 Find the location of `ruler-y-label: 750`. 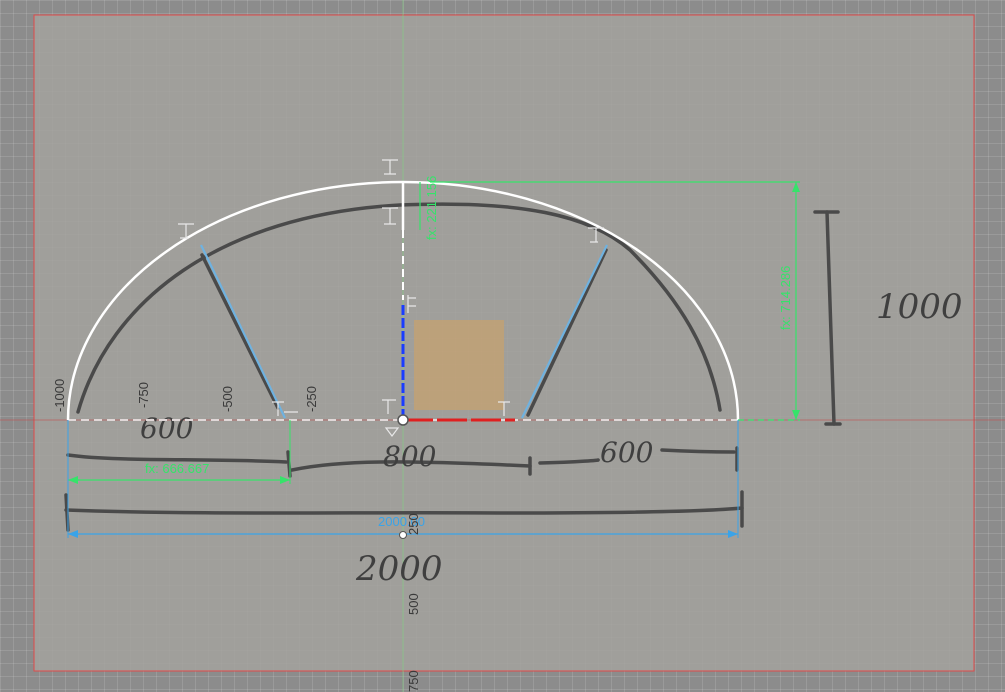

ruler-y-label: 750 is located at coordinates (413, 681).